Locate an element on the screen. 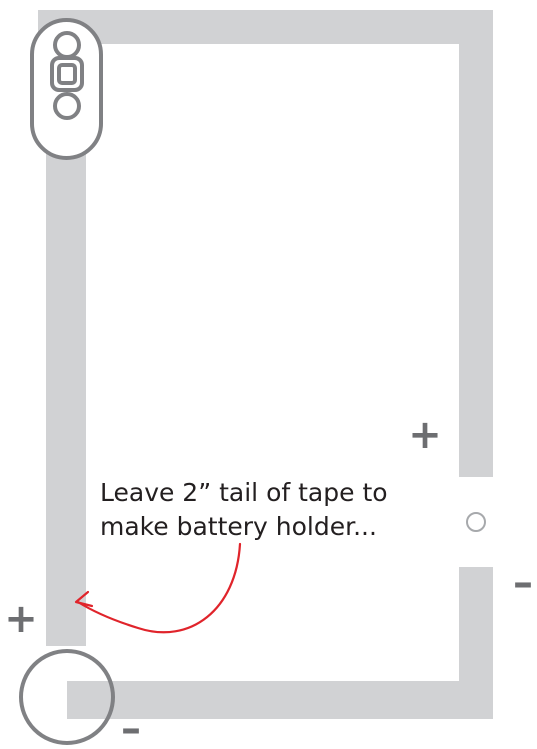 The width and height of the screenshot is (537, 749). tape-top-segment is located at coordinates (265, 27).